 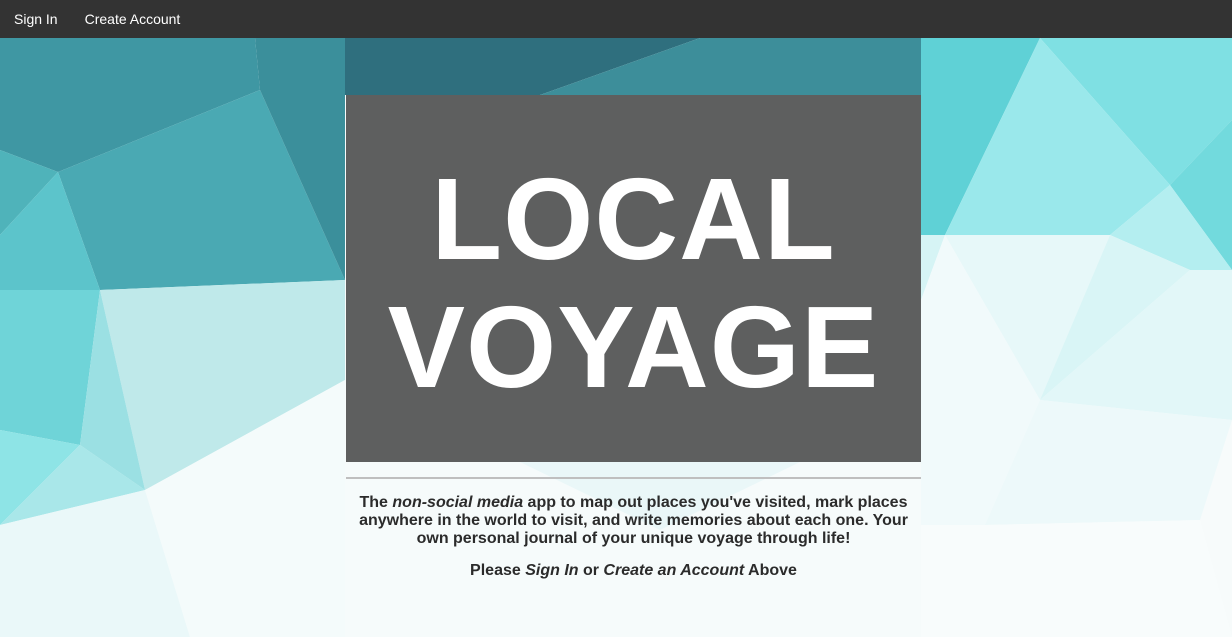 I want to click on tagline-part-1: The, so click(x=376, y=502).